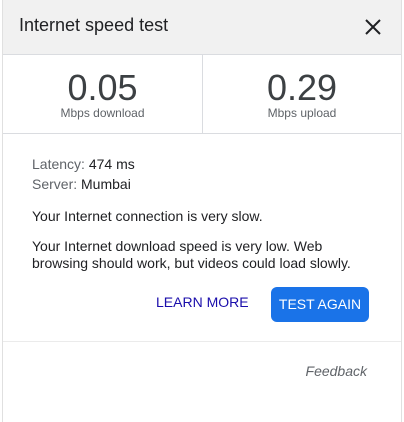  What do you see at coordinates (202, 302) in the screenshot?
I see `learn-more-link: LEARN MORE` at bounding box center [202, 302].